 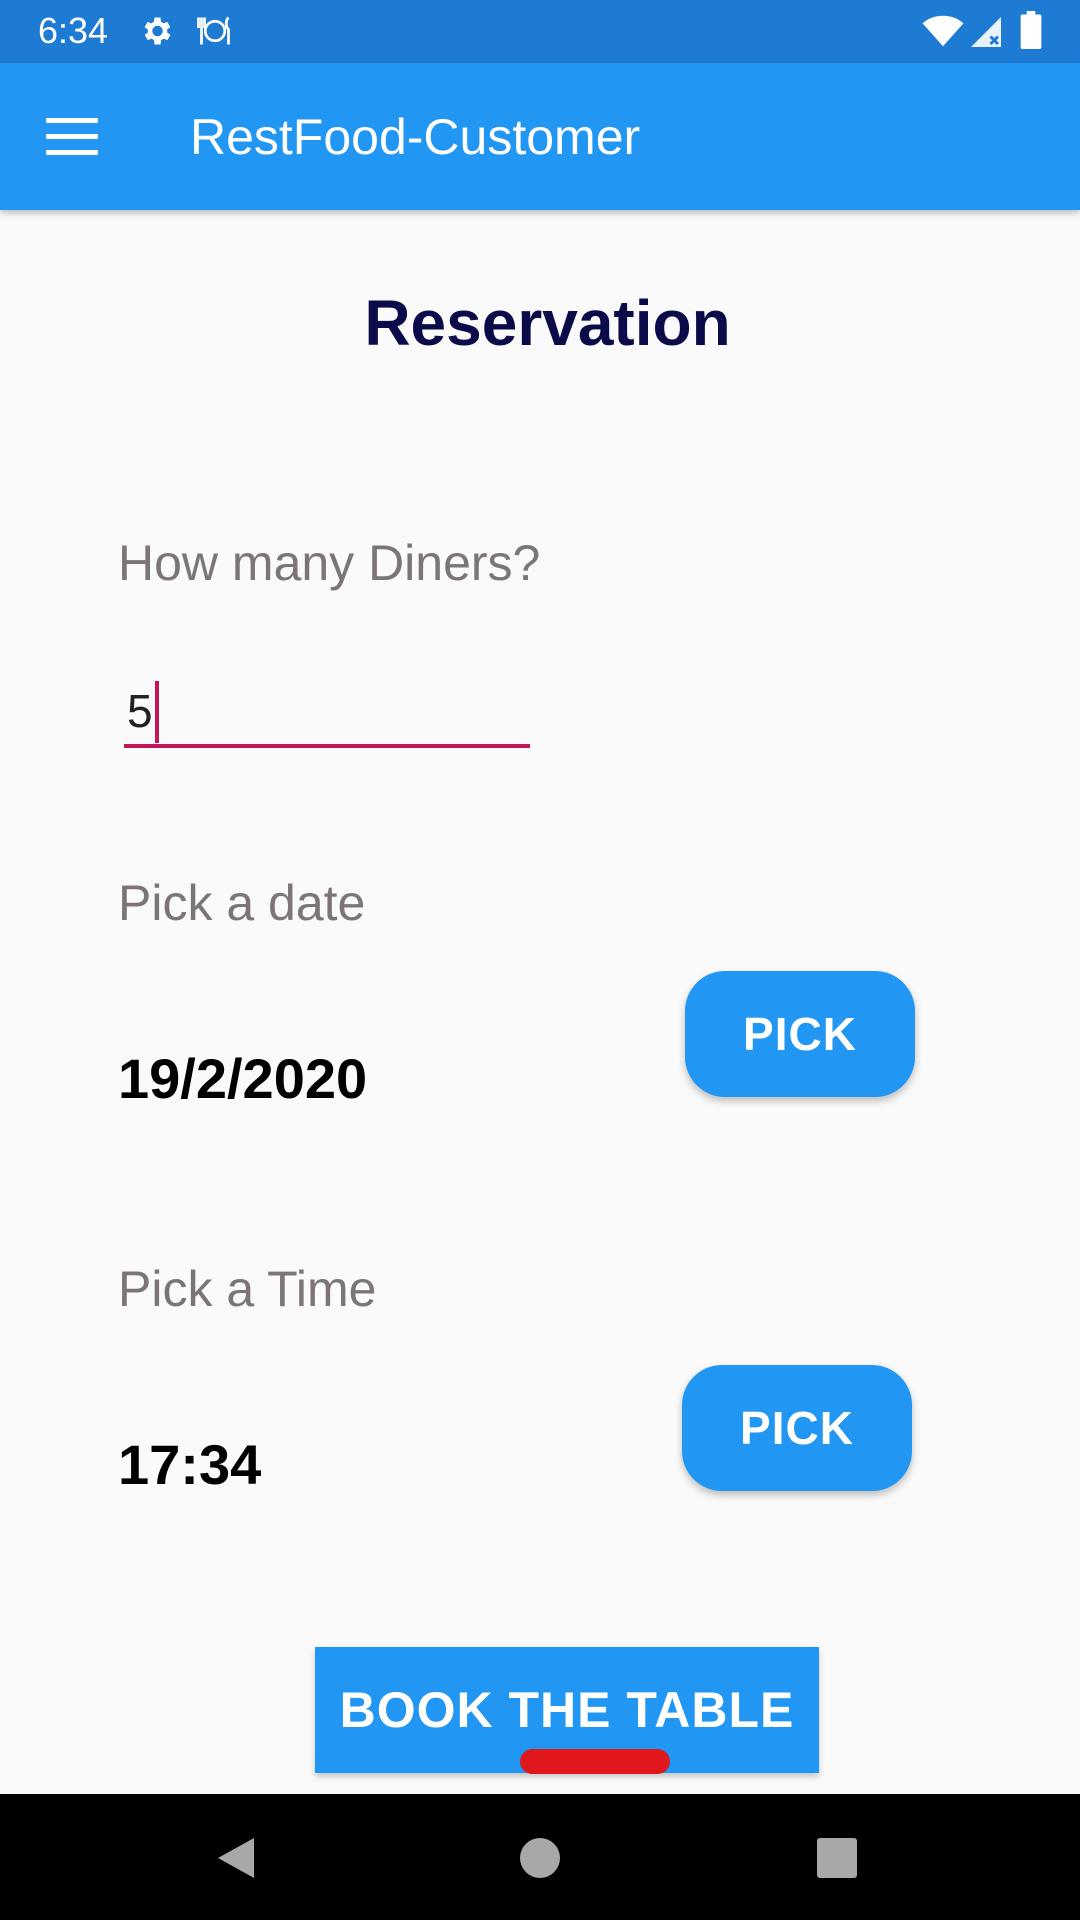 I want to click on back-icon, so click(x=238, y=1858).